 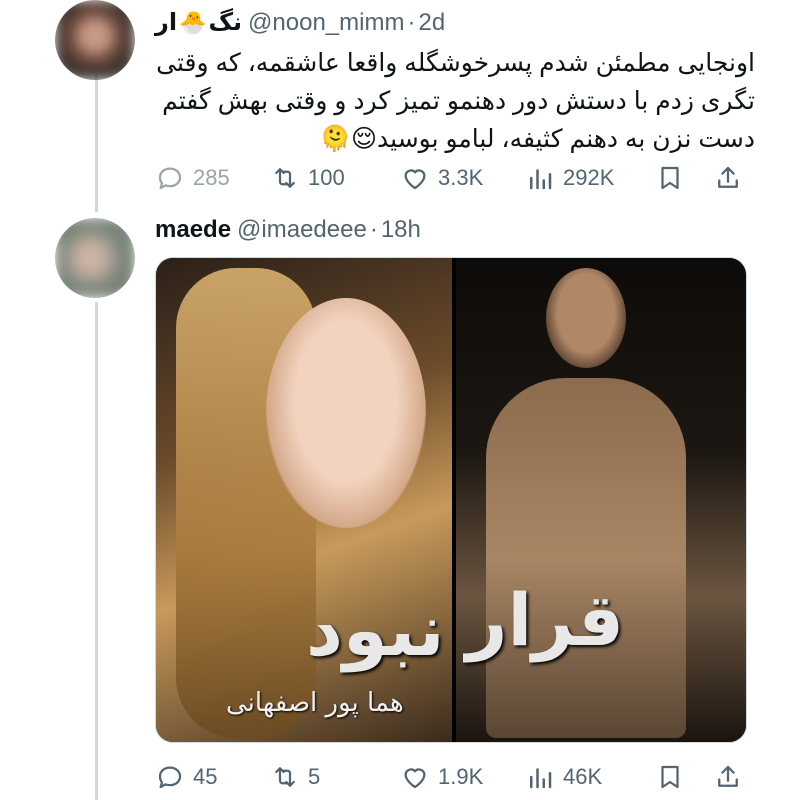 I want to click on display-name-part: ار, so click(x=166, y=22).